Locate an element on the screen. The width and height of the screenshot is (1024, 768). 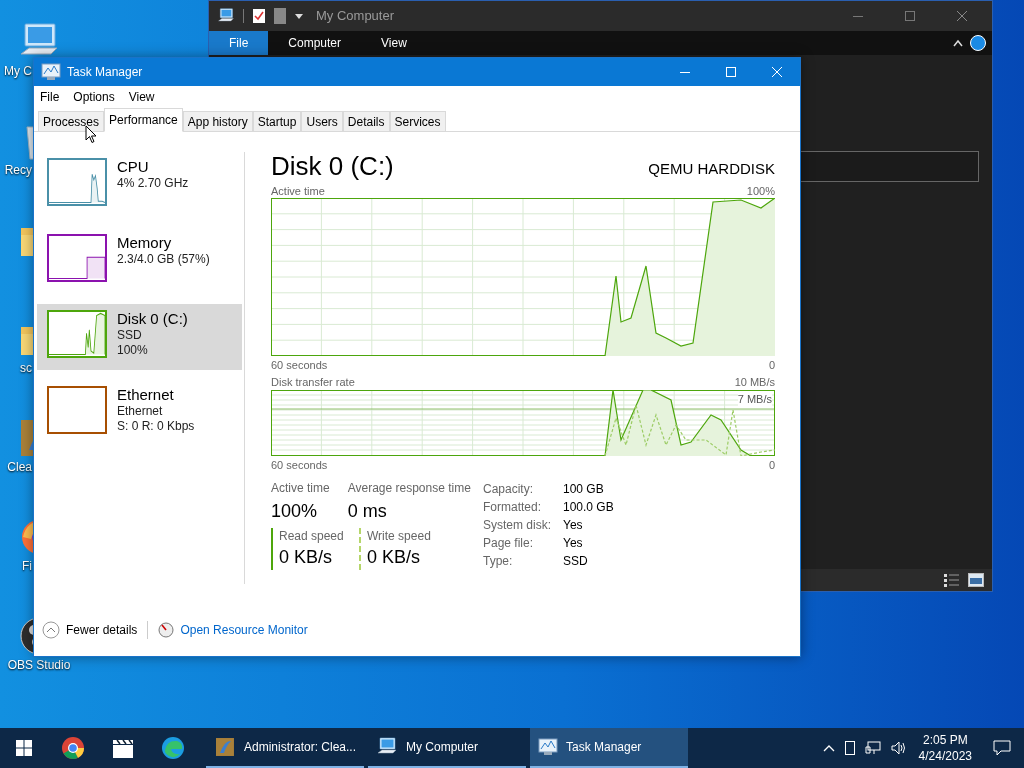
tab: Performance is located at coordinates (143, 120).